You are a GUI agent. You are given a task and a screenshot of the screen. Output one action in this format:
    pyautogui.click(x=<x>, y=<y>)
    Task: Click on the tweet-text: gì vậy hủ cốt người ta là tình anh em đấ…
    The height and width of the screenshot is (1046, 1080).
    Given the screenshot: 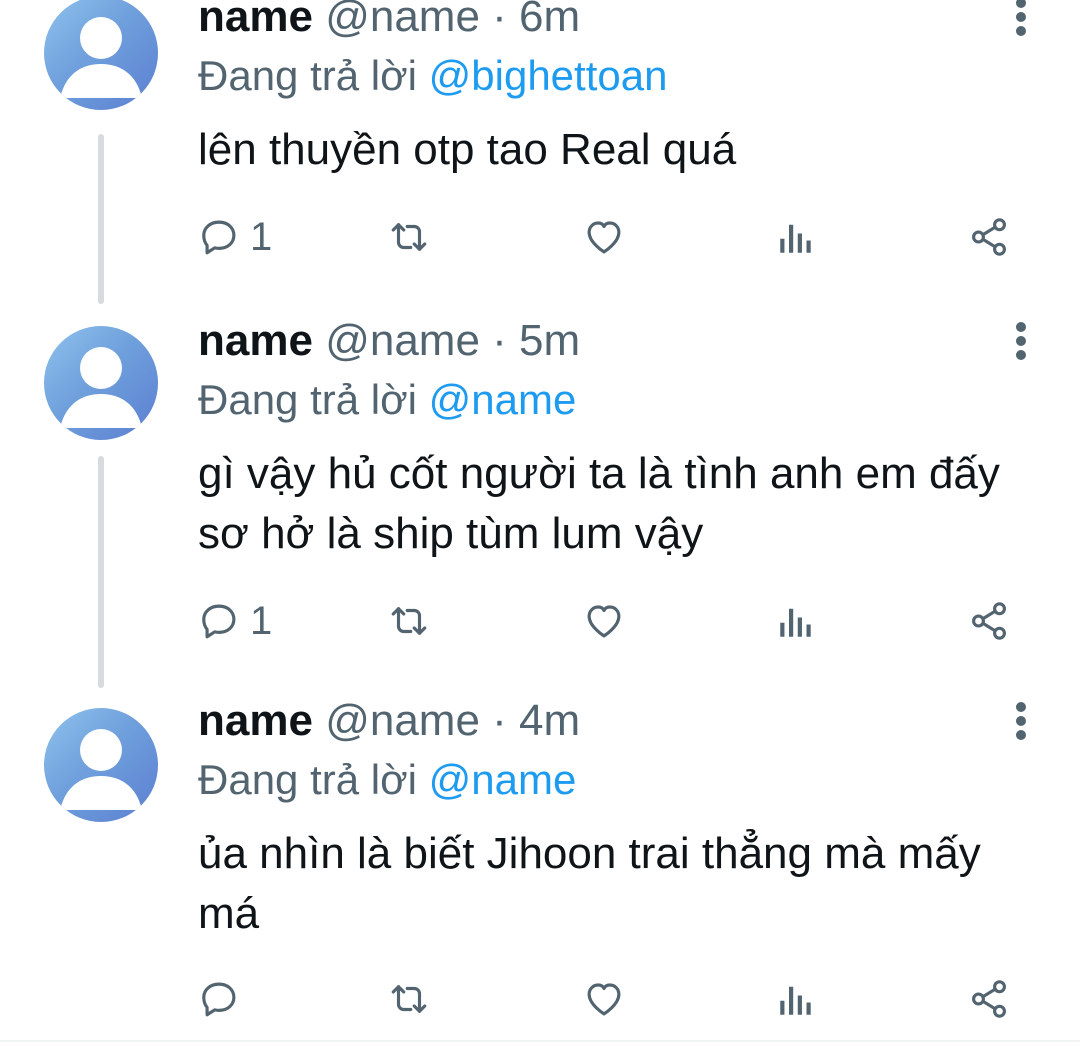 What is the action you would take?
    pyautogui.click(x=599, y=503)
    